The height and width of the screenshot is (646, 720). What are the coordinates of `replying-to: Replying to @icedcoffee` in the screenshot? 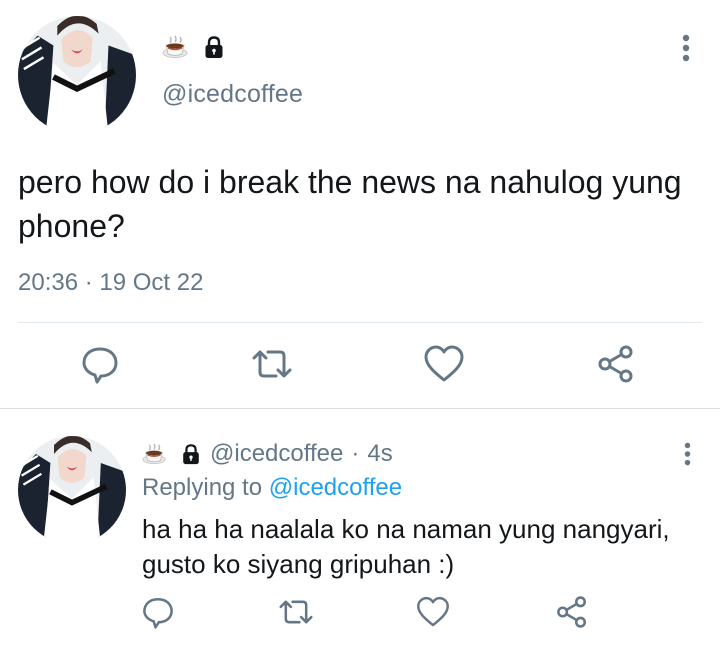 It's located at (272, 488).